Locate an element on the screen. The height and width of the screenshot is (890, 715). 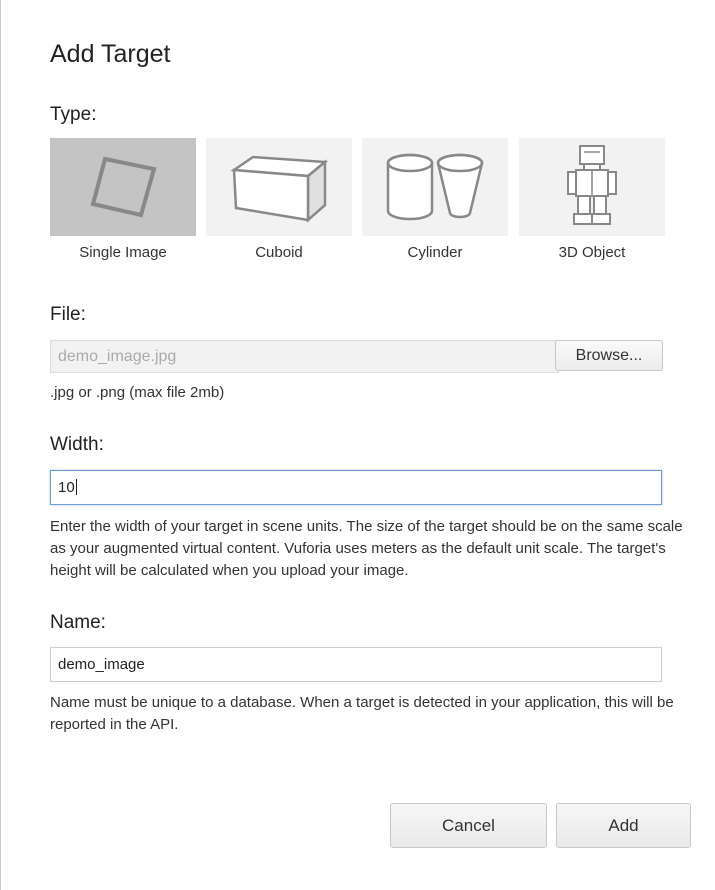
type-option-cylinder: Cylinder is located at coordinates (435, 199).